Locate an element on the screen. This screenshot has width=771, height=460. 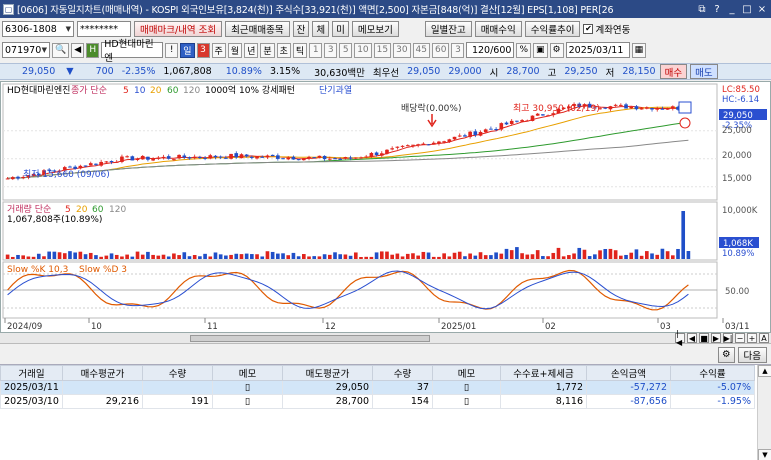
col-sell-qty: 수량 is located at coordinates (402, 373).